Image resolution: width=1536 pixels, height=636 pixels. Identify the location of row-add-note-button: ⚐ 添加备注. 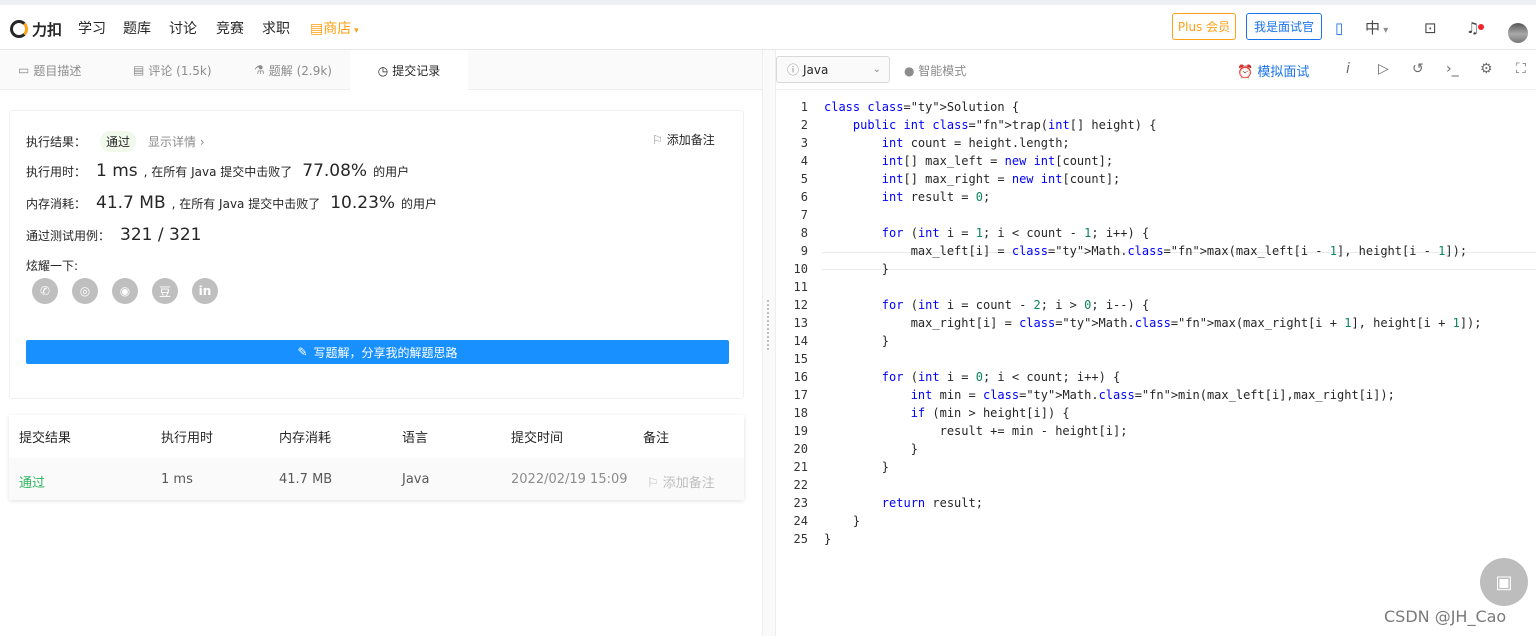
(681, 481).